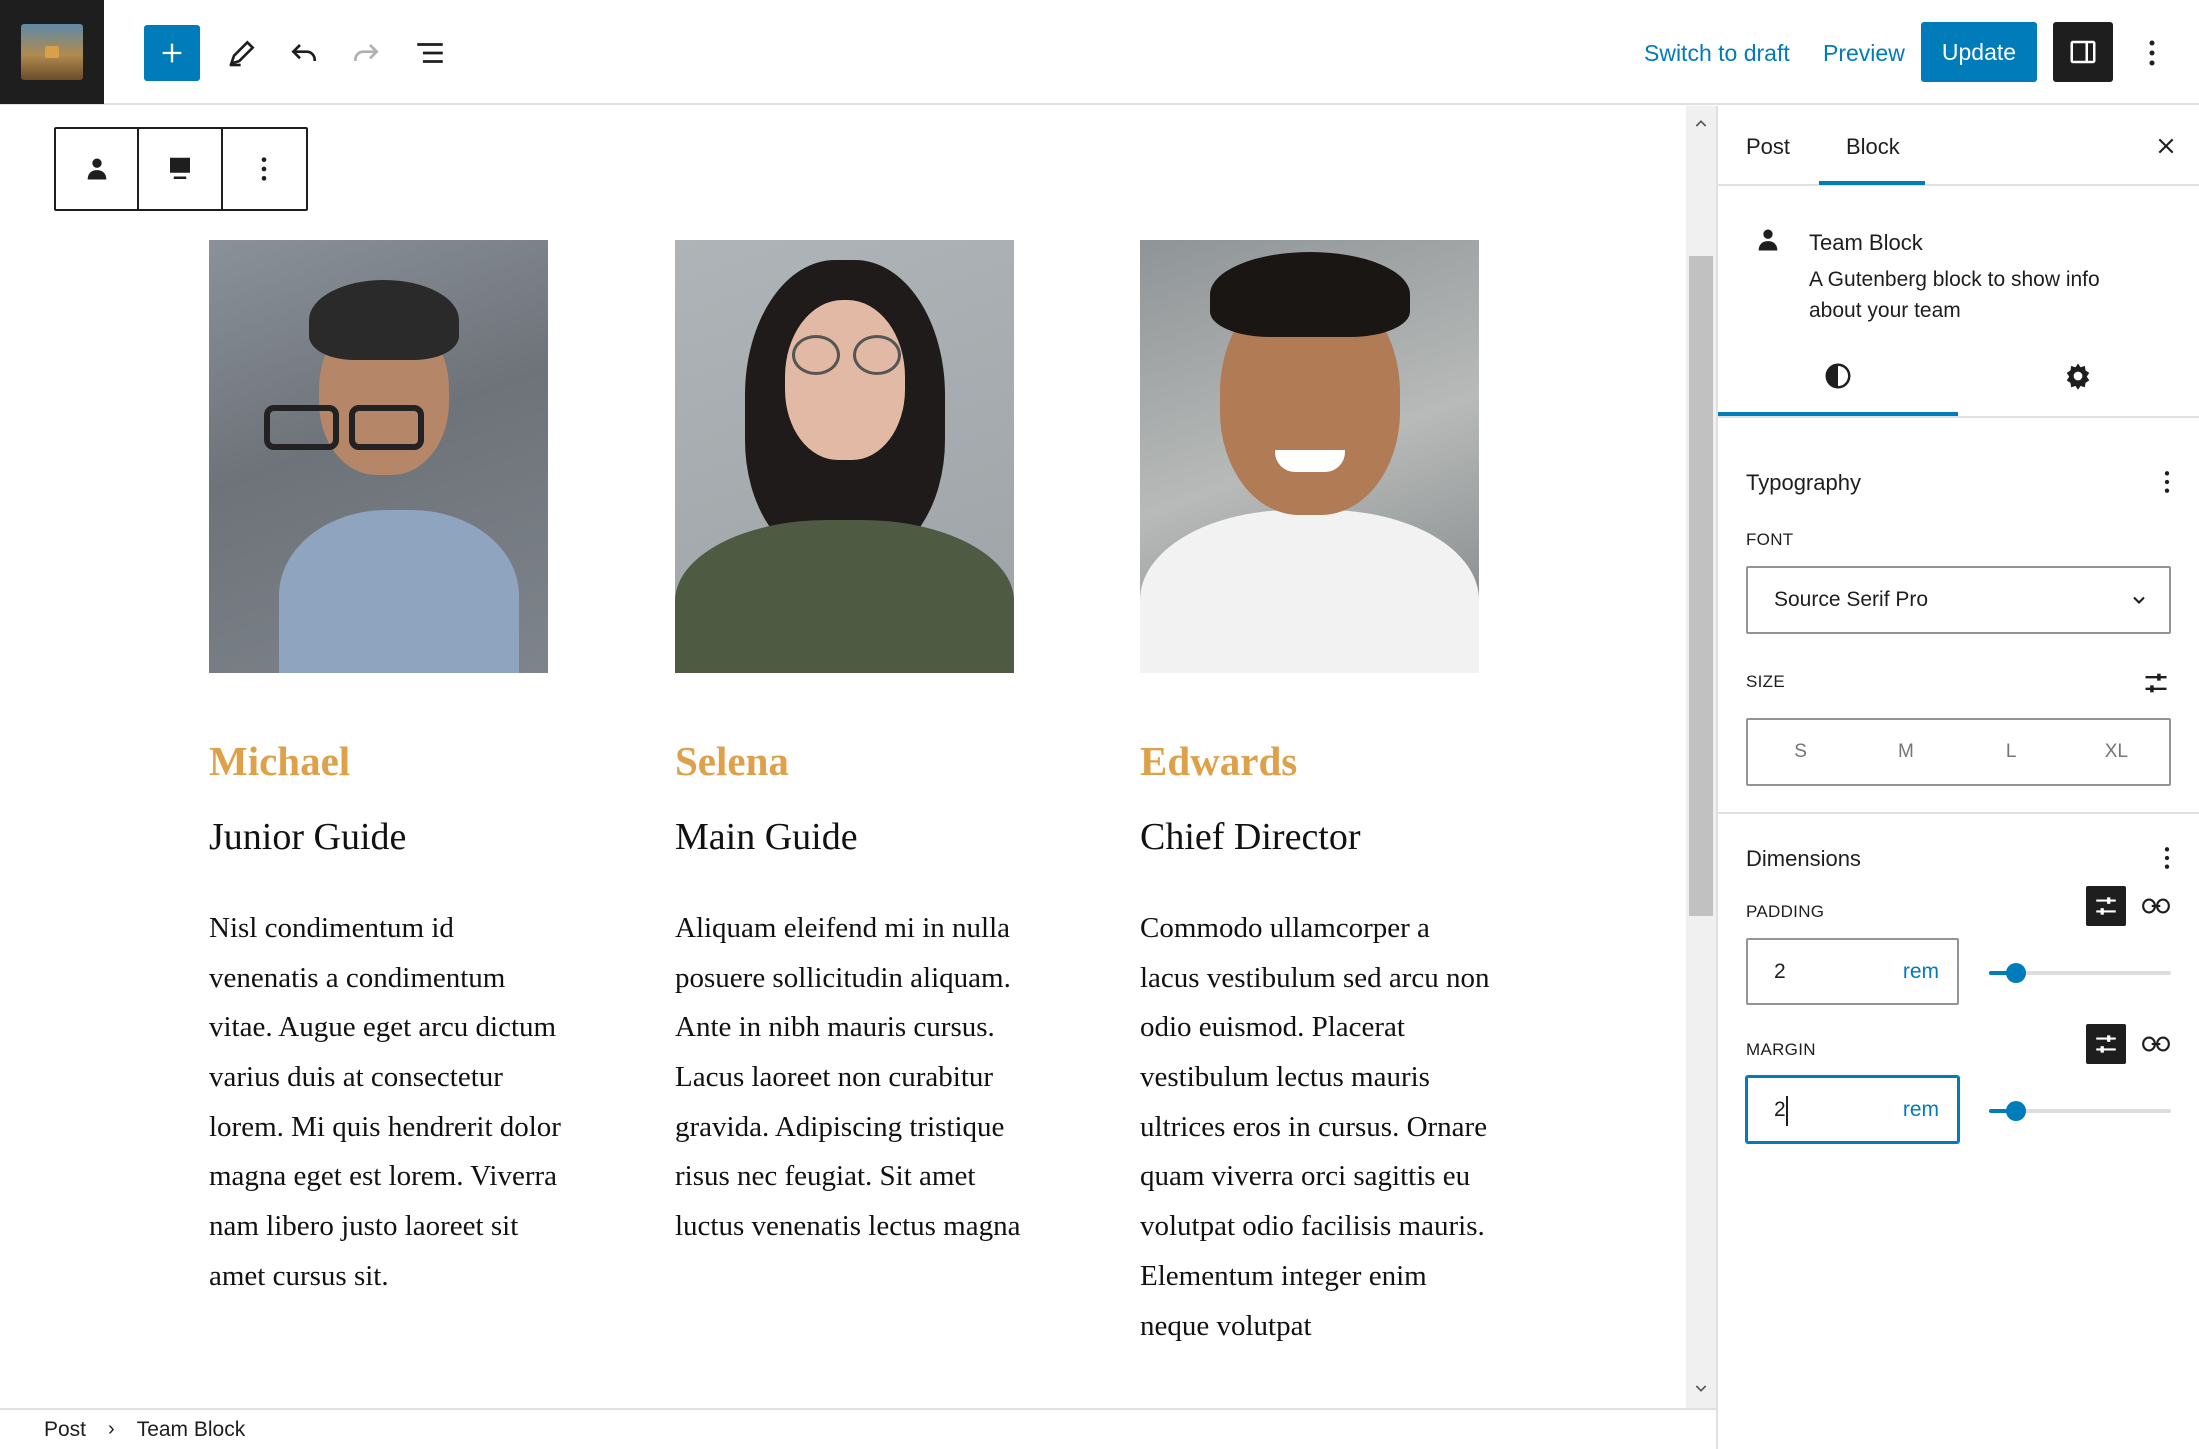 The image size is (2199, 1449). I want to click on typography-options-button, so click(2167, 482).